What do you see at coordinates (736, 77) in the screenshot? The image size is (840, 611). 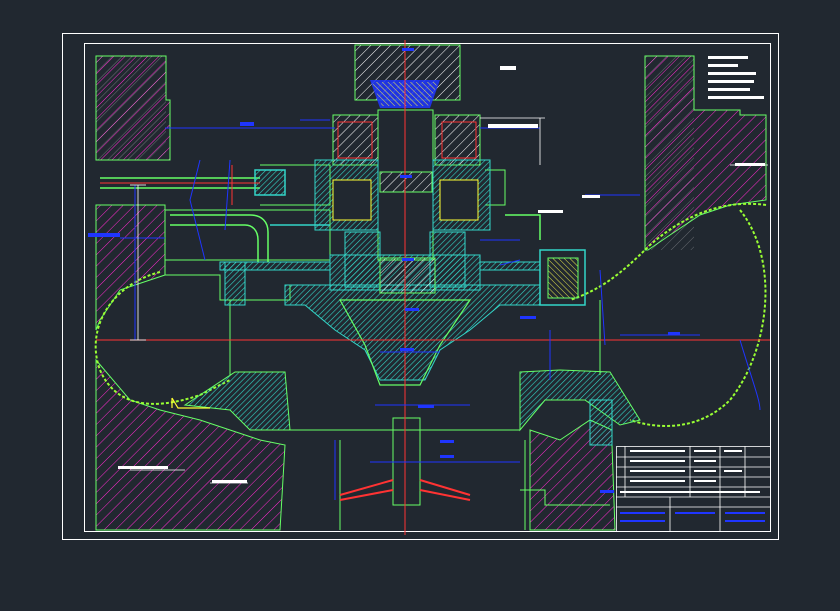 I see `notes-block` at bounding box center [736, 77].